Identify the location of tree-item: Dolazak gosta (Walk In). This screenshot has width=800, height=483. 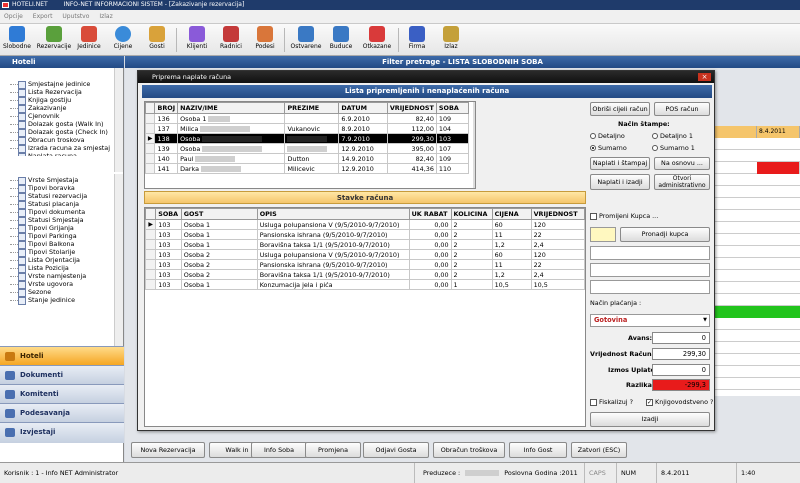
(59, 124).